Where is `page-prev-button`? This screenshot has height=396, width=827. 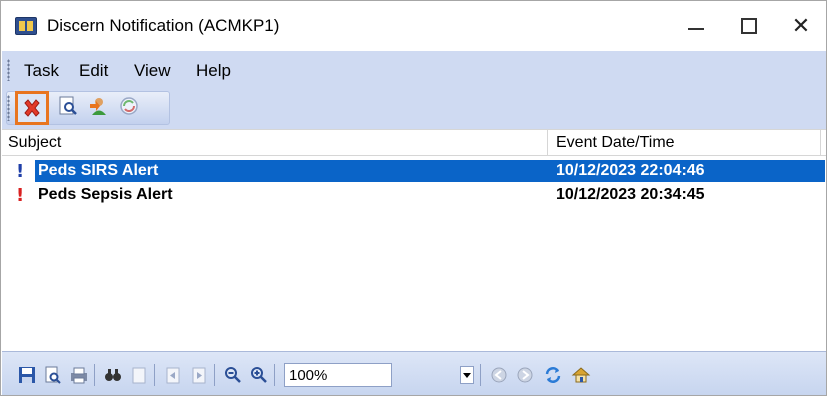 page-prev-button is located at coordinates (173, 375).